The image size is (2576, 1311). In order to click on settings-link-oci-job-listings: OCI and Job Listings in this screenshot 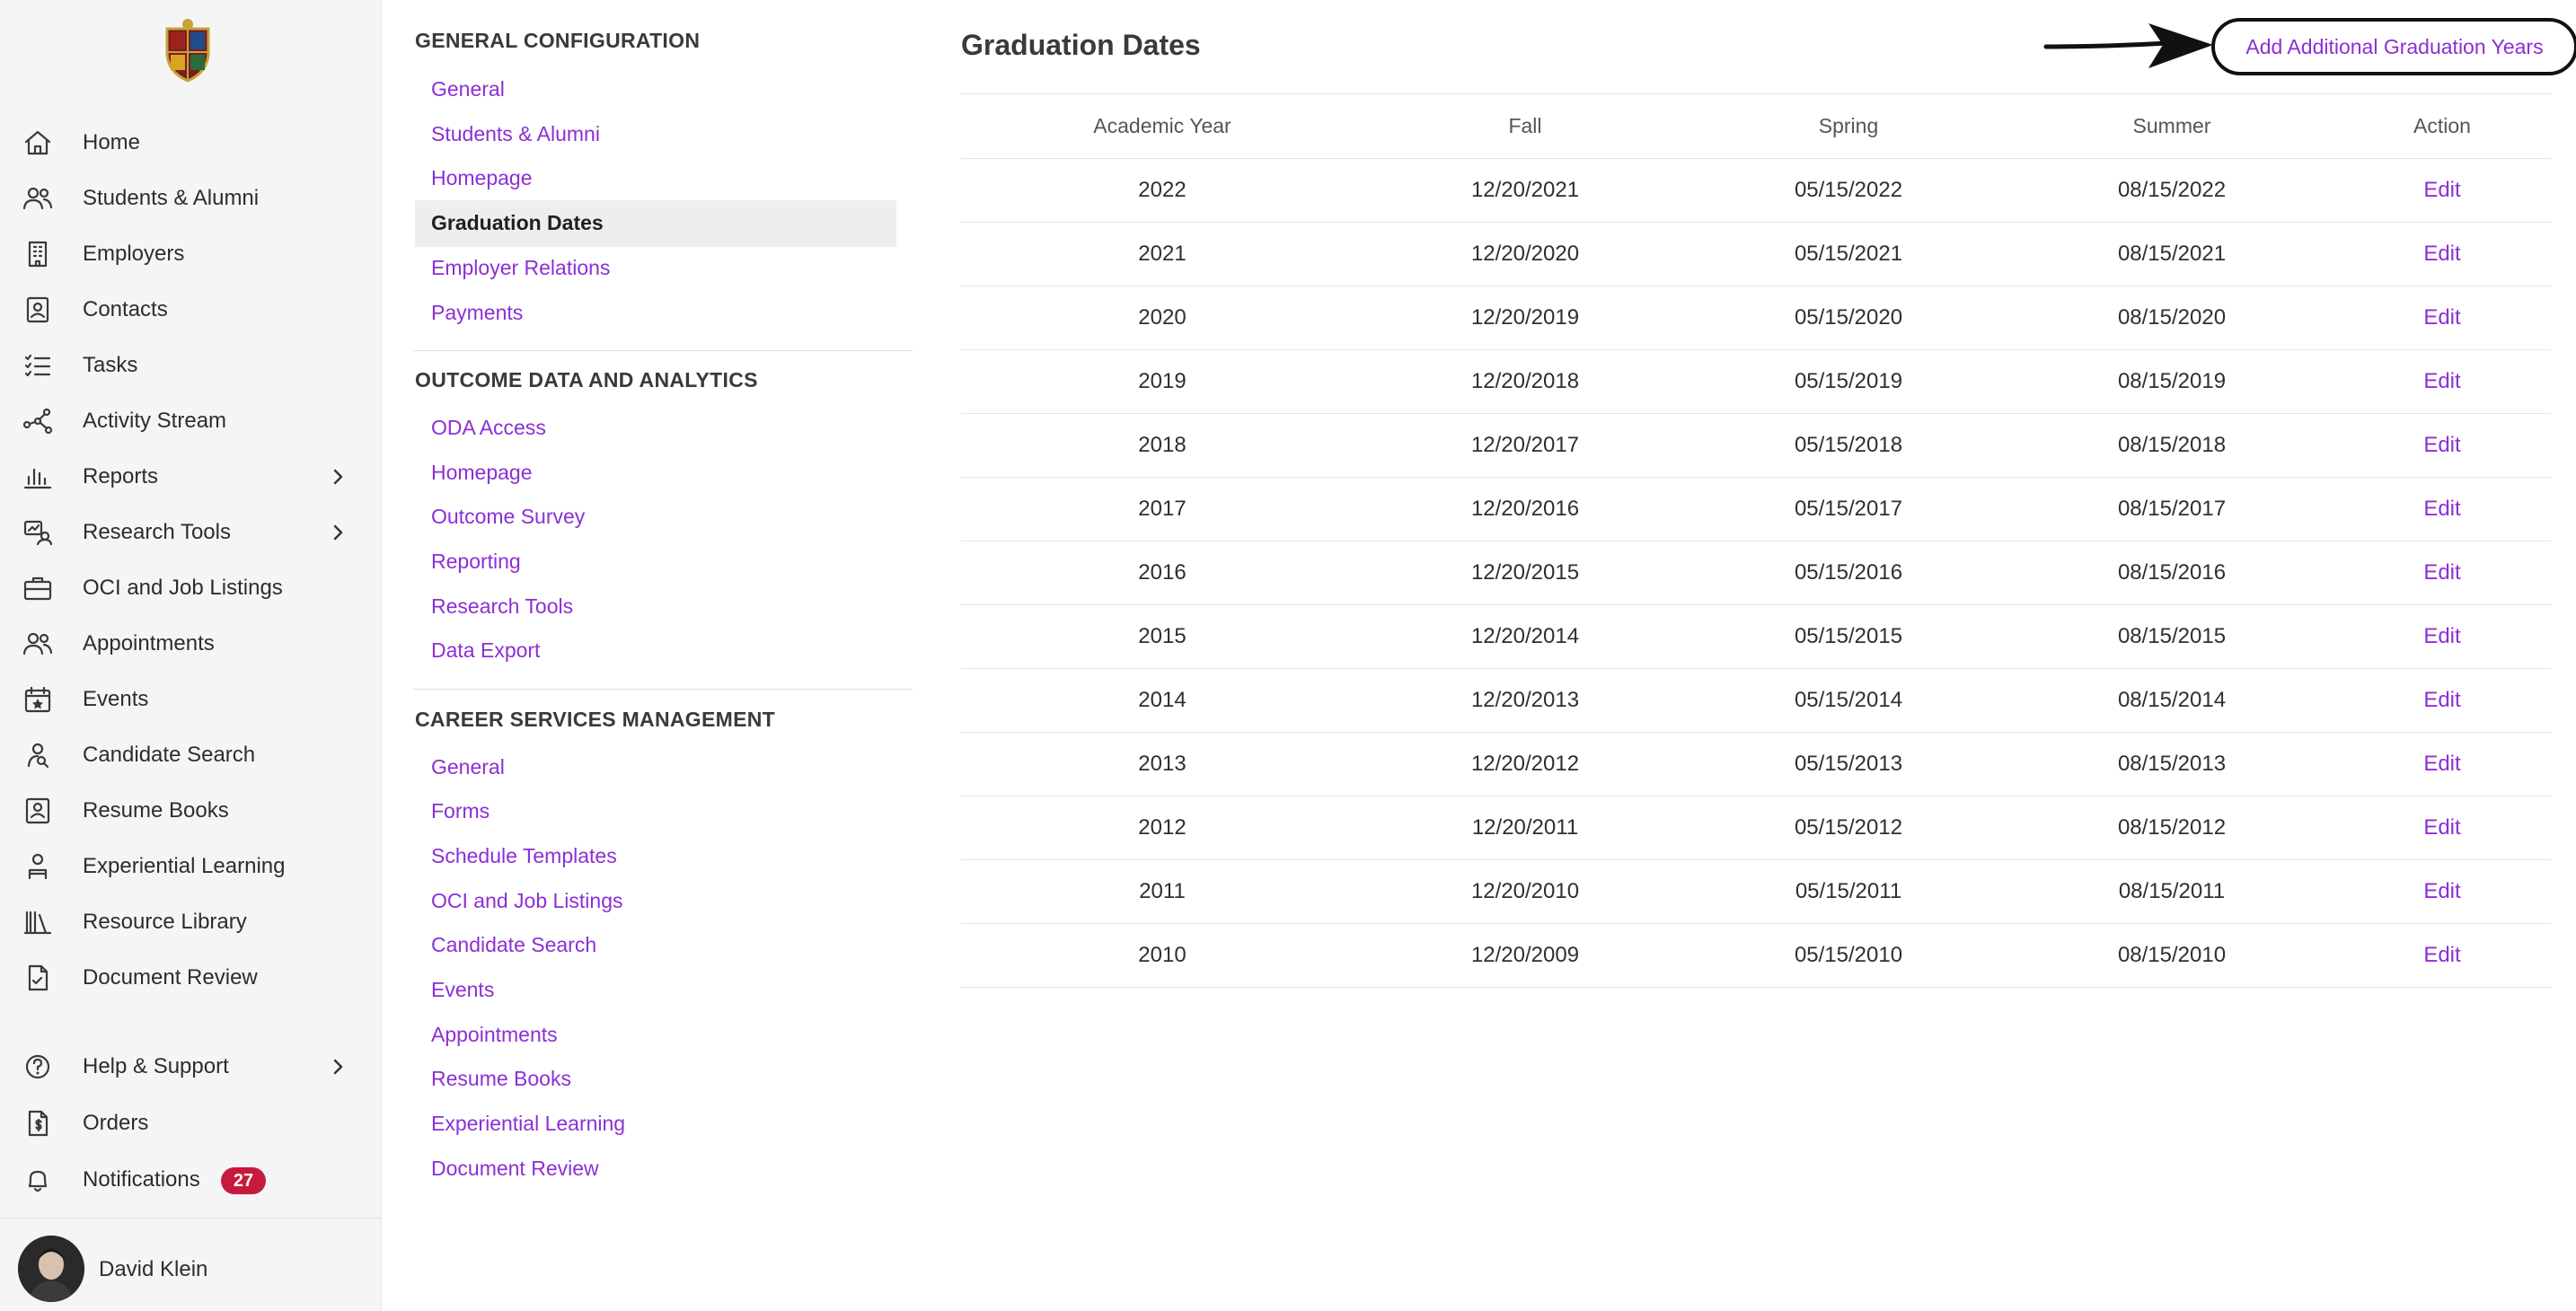, I will do `click(527, 901)`.